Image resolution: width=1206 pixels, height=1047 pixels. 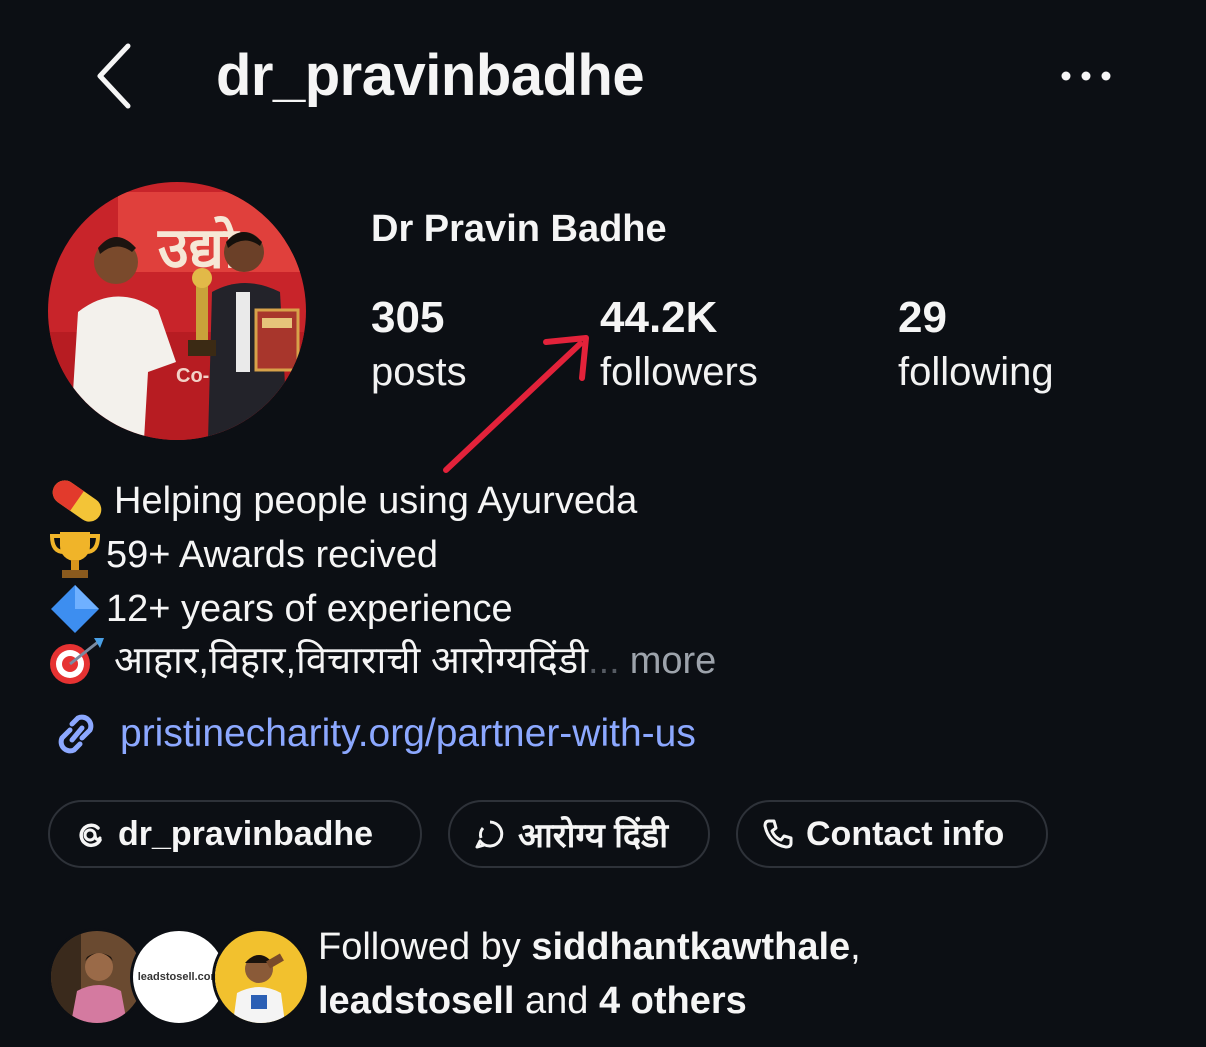 I want to click on contact-info-chip: Contact info, so click(x=892, y=834).